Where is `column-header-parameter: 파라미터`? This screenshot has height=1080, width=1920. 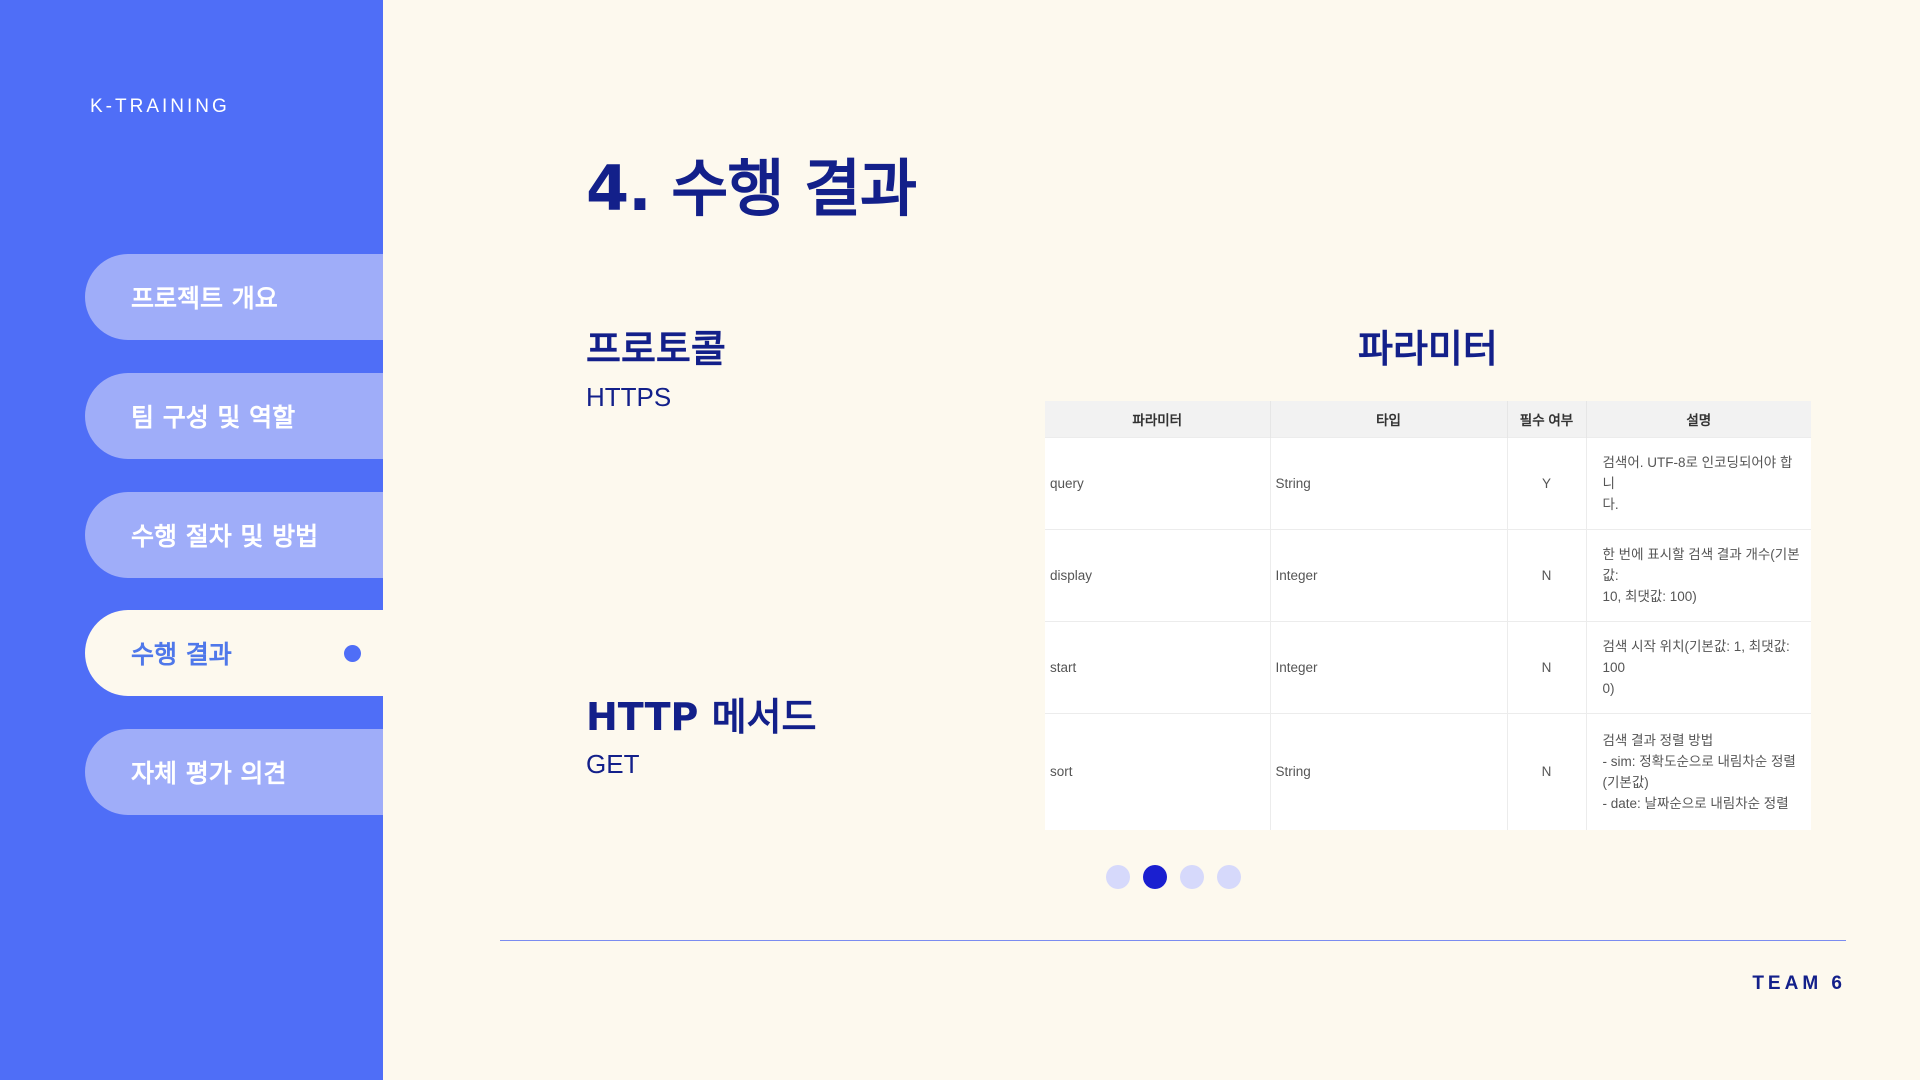 column-header-parameter: 파라미터 is located at coordinates (1158, 419).